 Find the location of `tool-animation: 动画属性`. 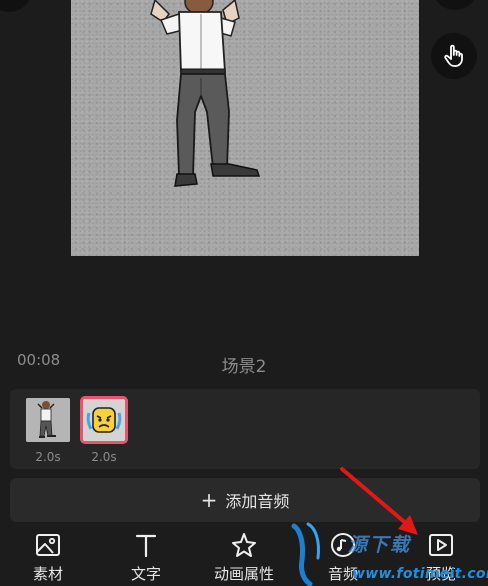

tool-animation: 动画属性 is located at coordinates (244, 556).